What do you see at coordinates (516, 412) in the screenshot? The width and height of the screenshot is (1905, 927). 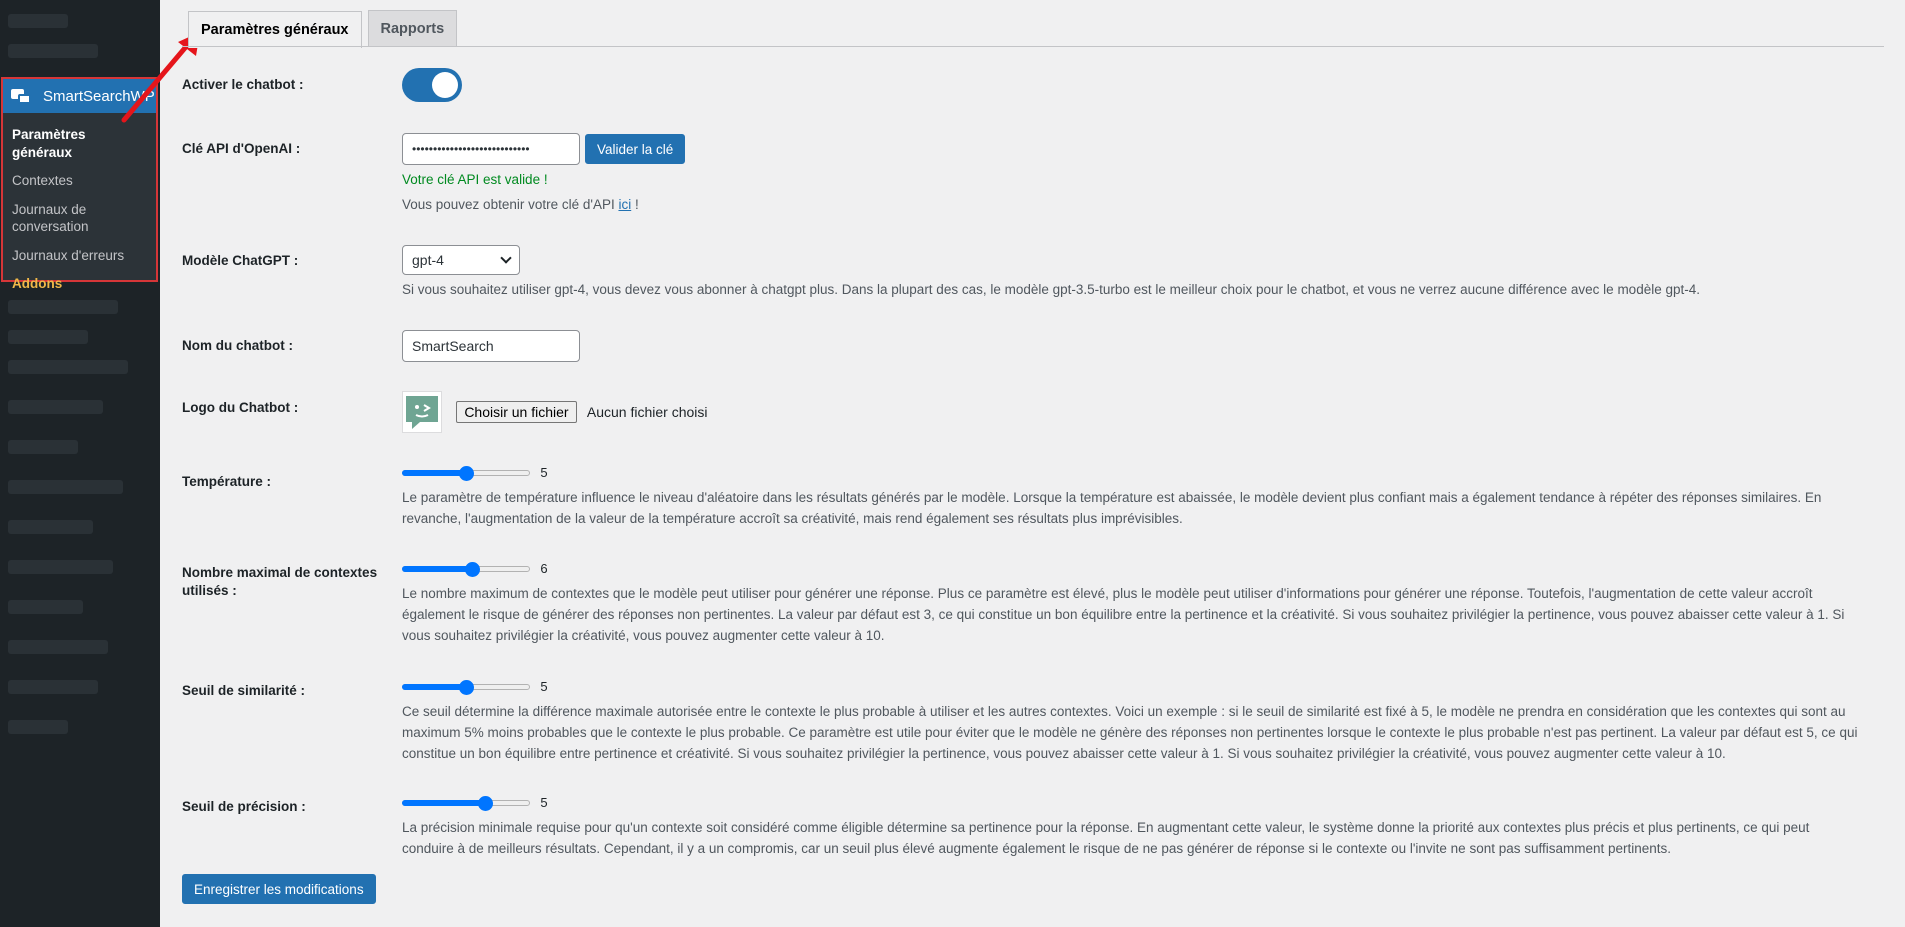 I see `choose-file-button: Choisir un fichier` at bounding box center [516, 412].